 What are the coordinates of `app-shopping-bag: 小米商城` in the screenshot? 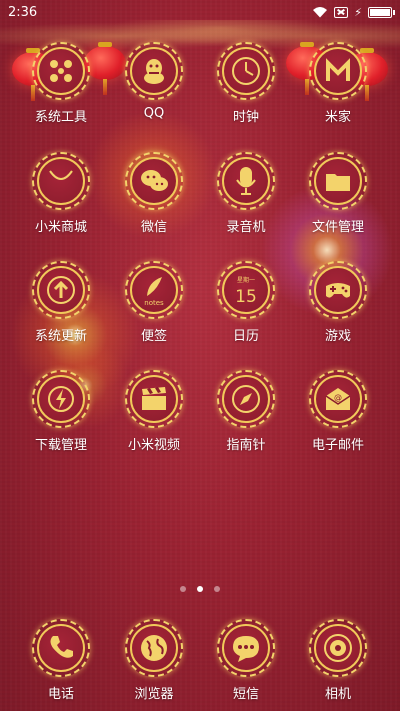 It's located at (61, 193).